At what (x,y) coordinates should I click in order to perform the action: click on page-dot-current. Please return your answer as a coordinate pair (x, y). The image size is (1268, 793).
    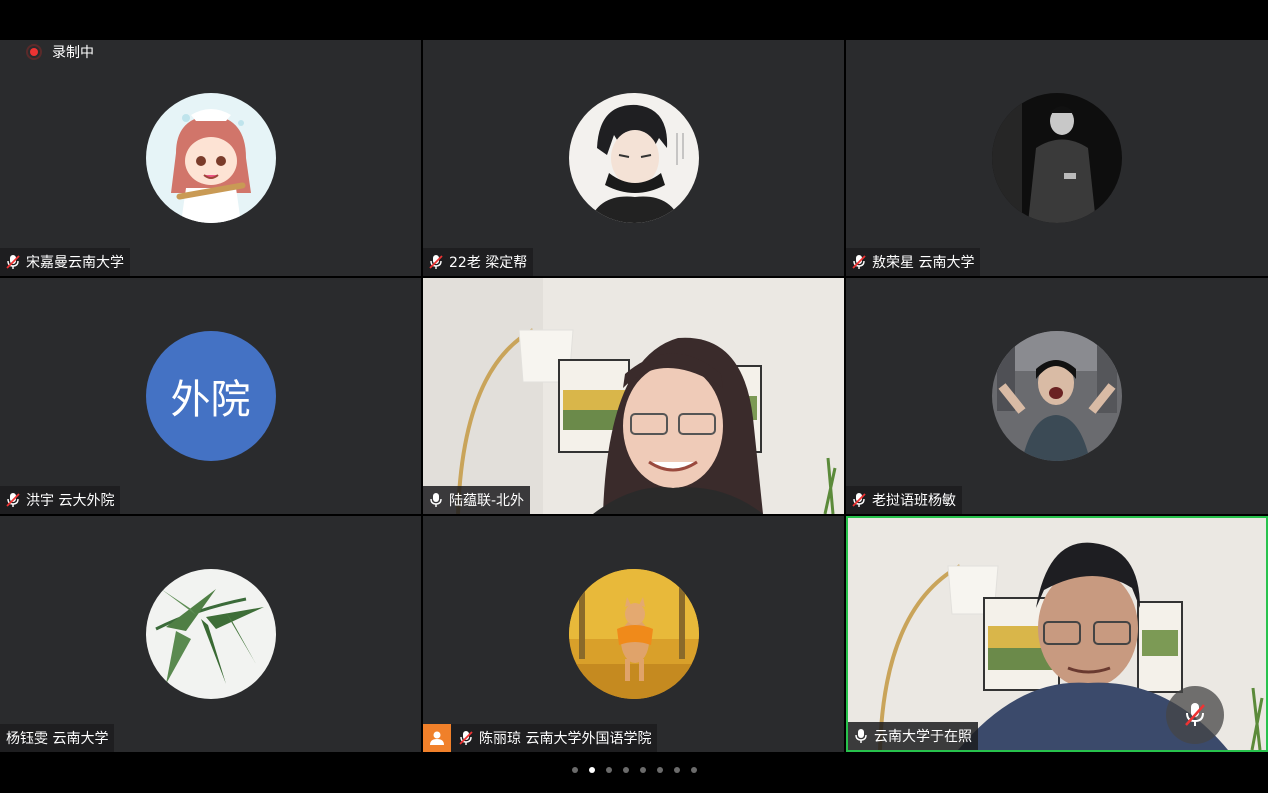
    Looking at the image, I should click on (591, 770).